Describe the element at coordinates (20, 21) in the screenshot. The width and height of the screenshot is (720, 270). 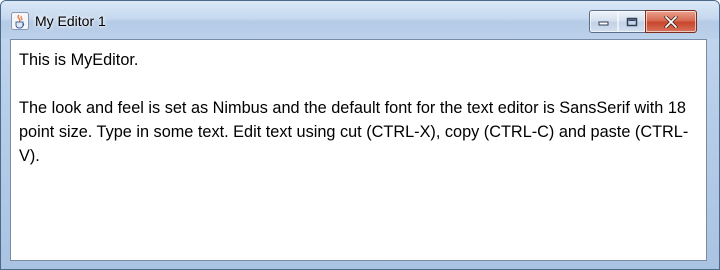
I see `java-cup-icon` at that location.